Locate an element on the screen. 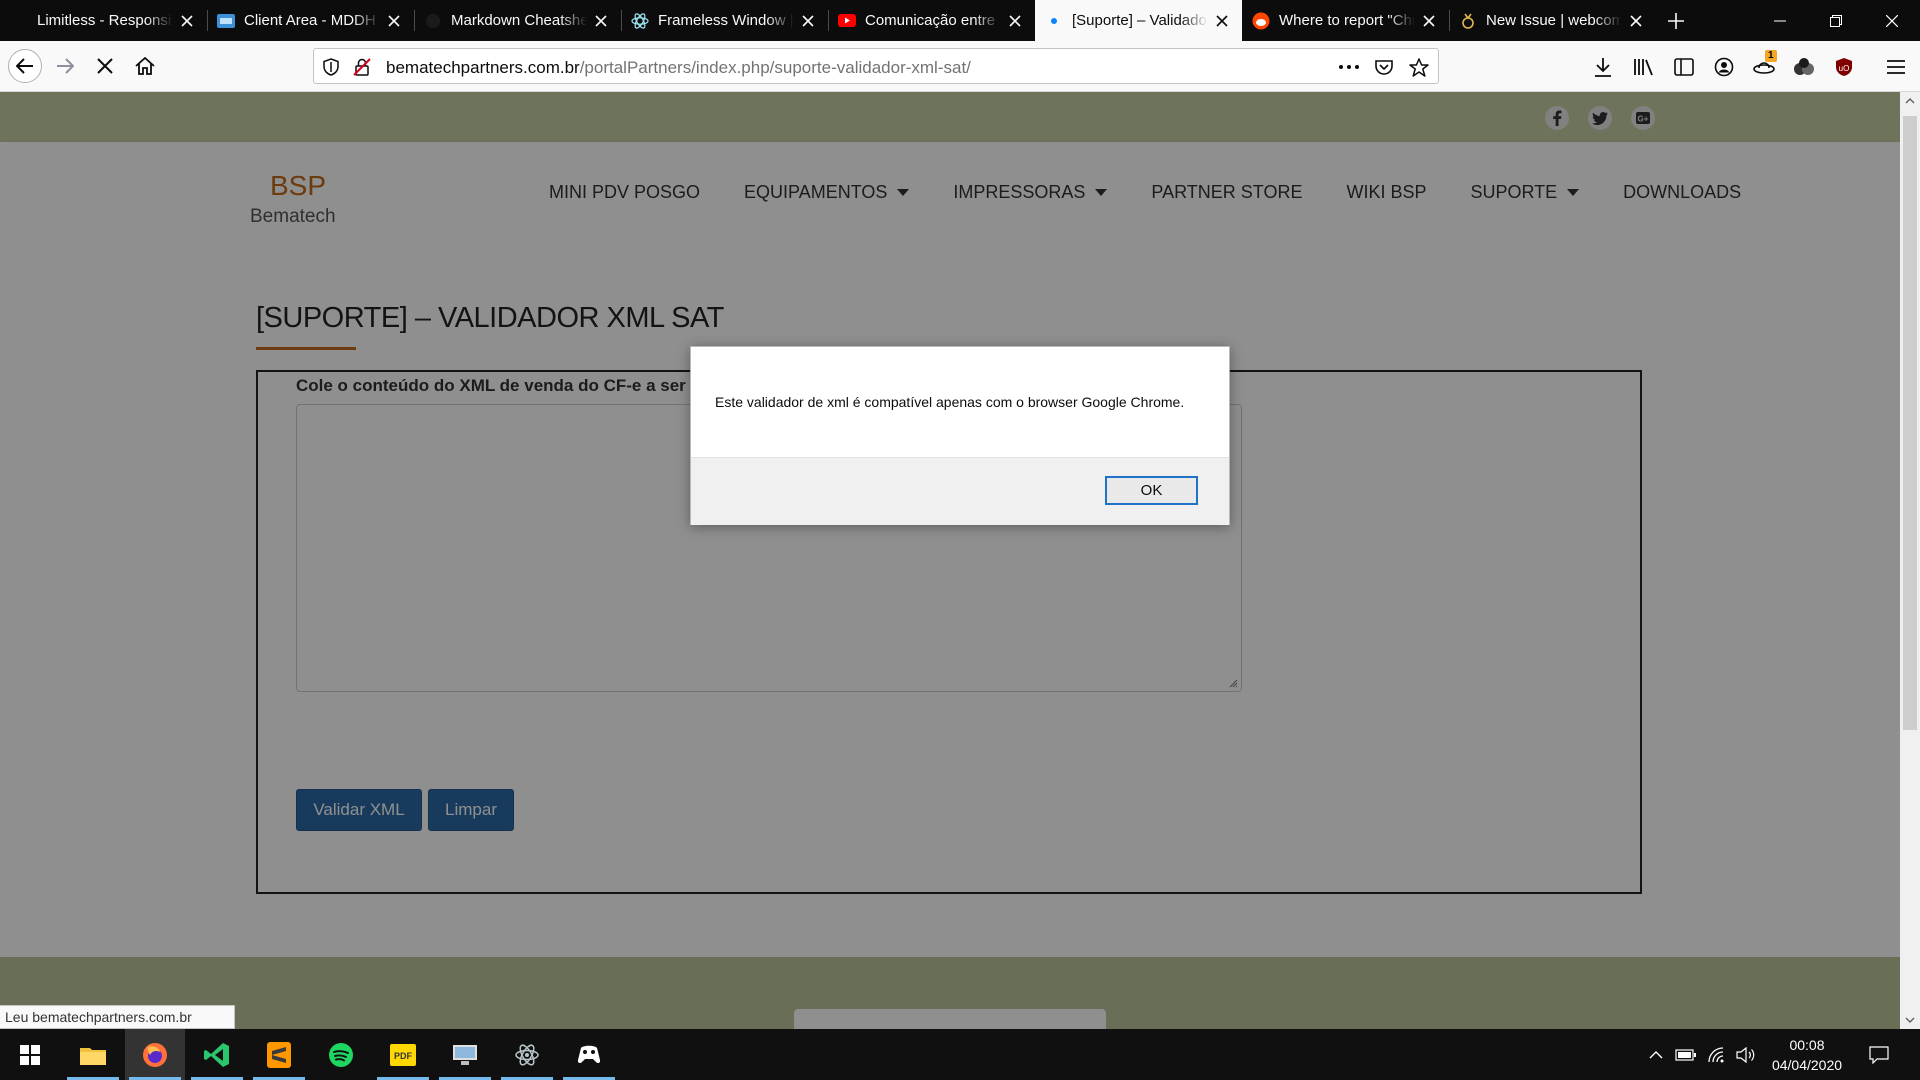 Image resolution: width=1920 pixels, height=1080 pixels. arrow-left-icon is located at coordinates (24, 66).